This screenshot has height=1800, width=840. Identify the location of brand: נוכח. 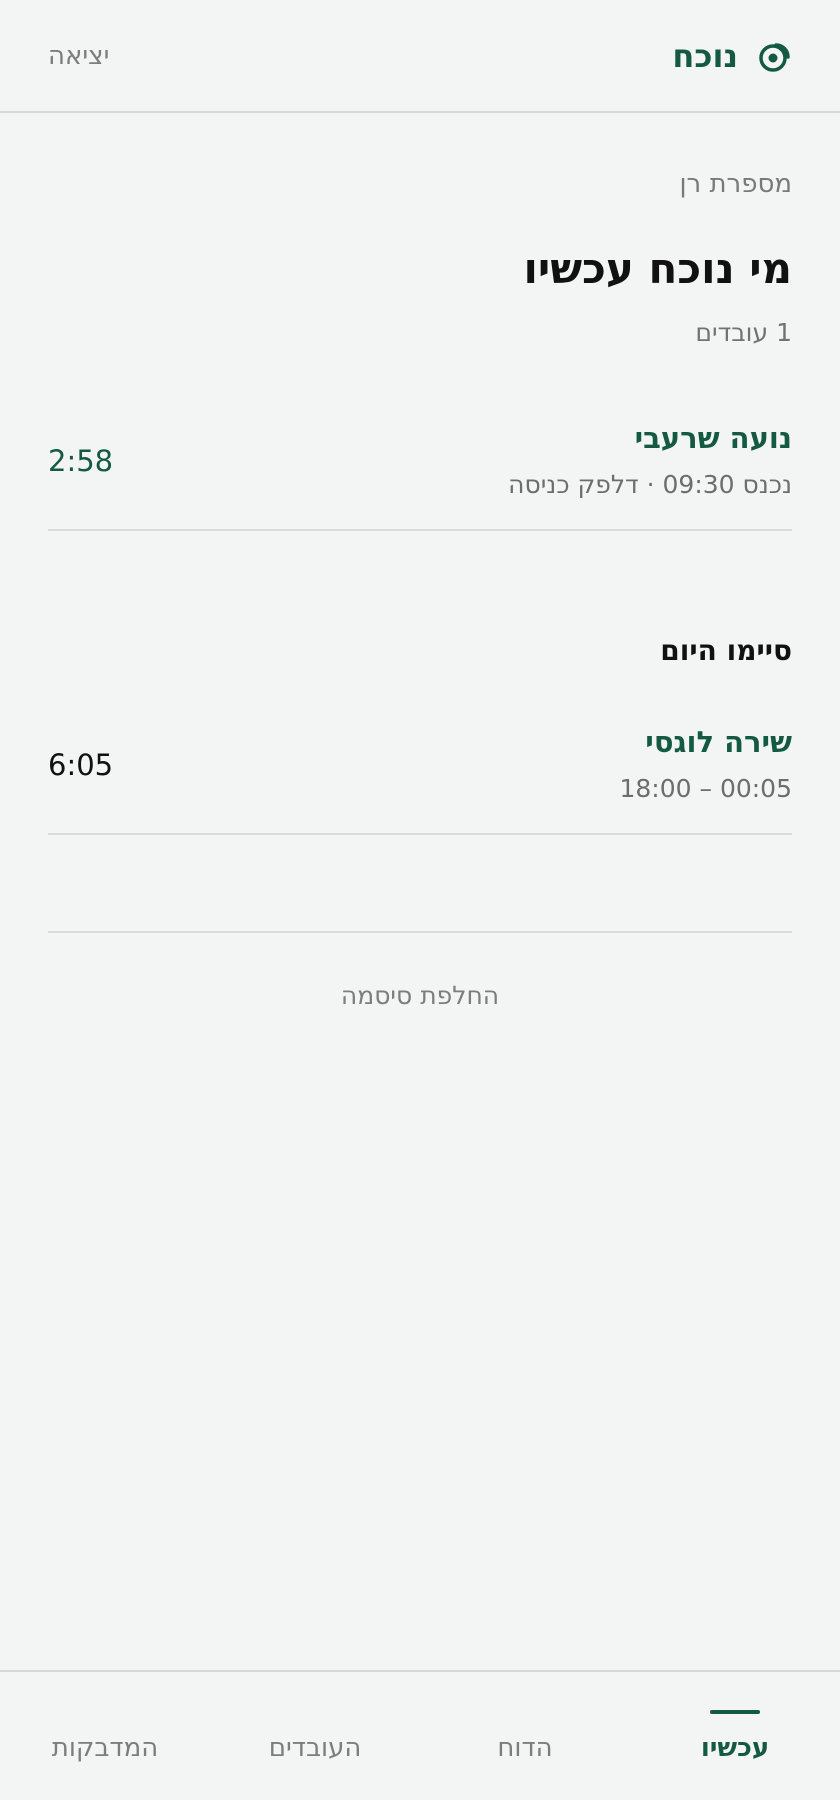
(732, 56).